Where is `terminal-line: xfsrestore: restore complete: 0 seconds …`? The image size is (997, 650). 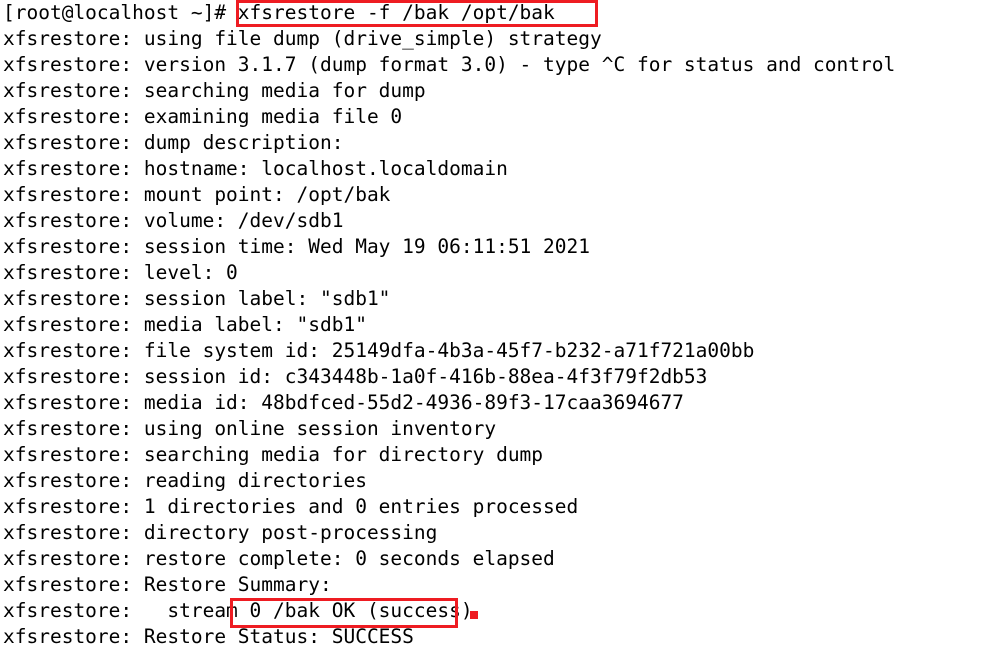 terminal-line: xfsrestore: restore complete: 0 seconds … is located at coordinates (279, 558).